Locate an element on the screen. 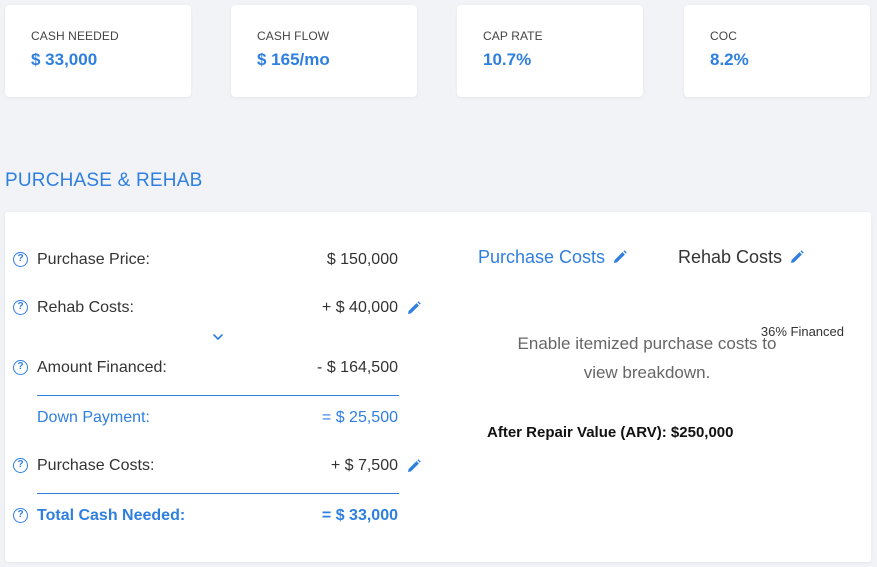 This screenshot has height=567, width=877. tab-rehab-costs: Rehab Costs is located at coordinates (741, 257).